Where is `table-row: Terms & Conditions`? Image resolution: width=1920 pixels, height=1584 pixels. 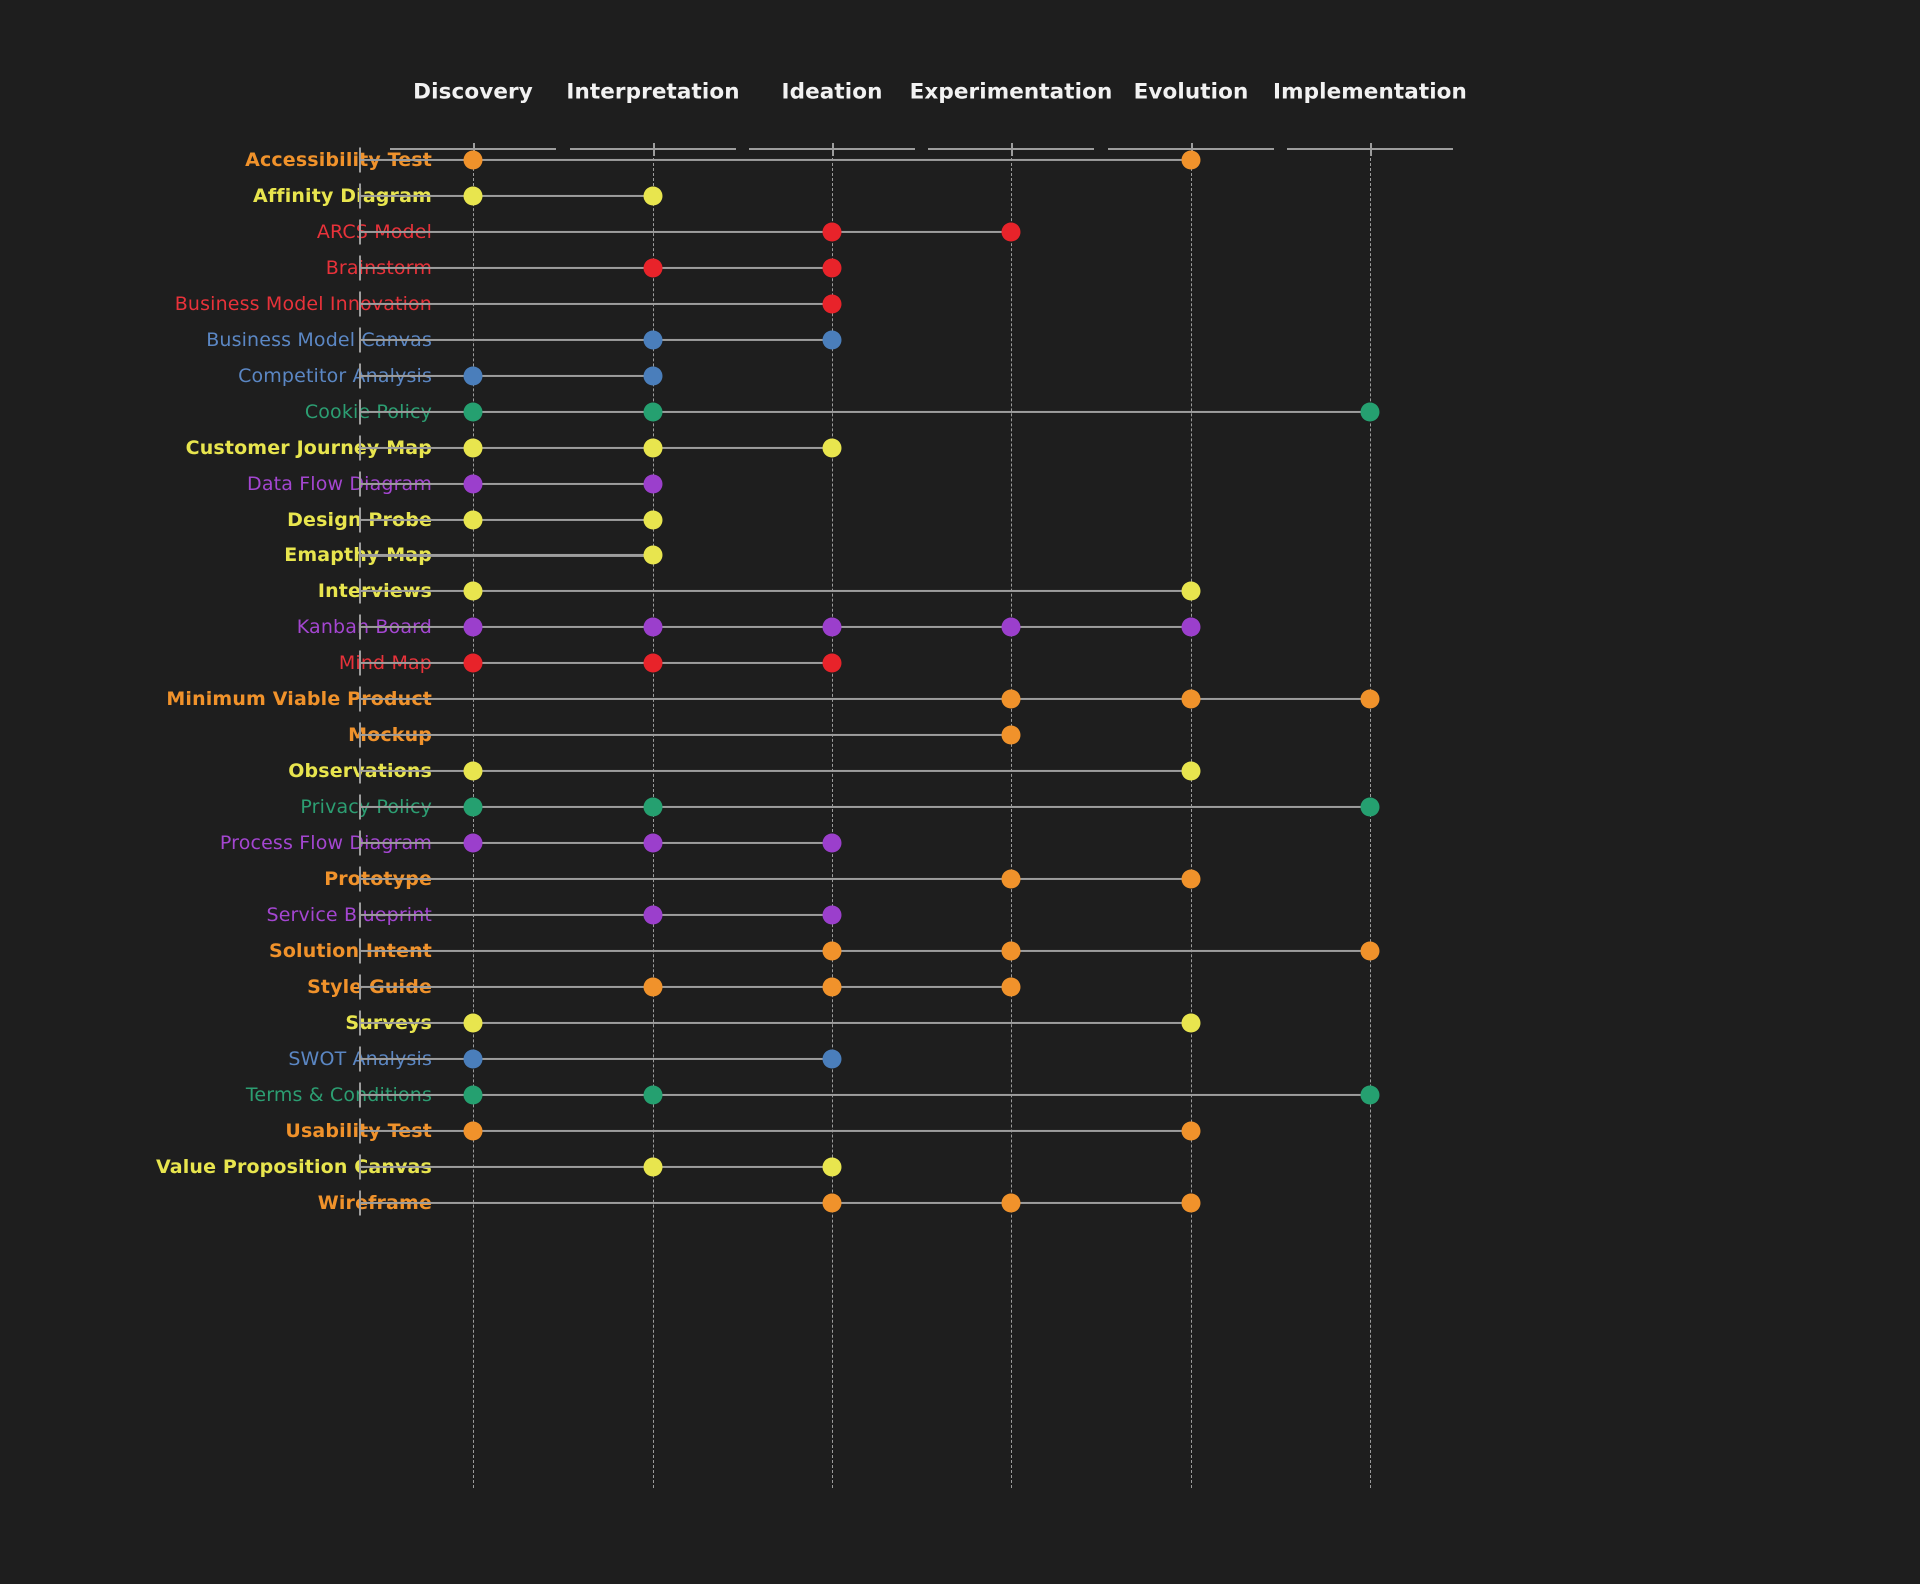 table-row: Terms & Conditions is located at coordinates (960, 1095).